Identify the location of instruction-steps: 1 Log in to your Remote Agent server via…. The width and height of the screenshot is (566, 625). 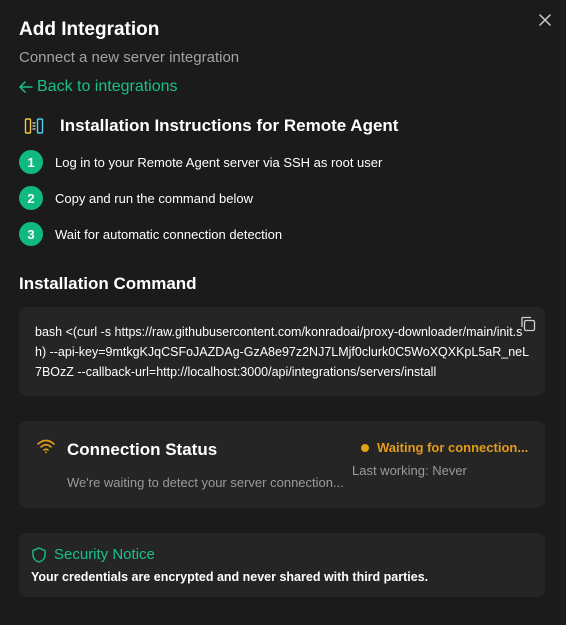
(200, 204).